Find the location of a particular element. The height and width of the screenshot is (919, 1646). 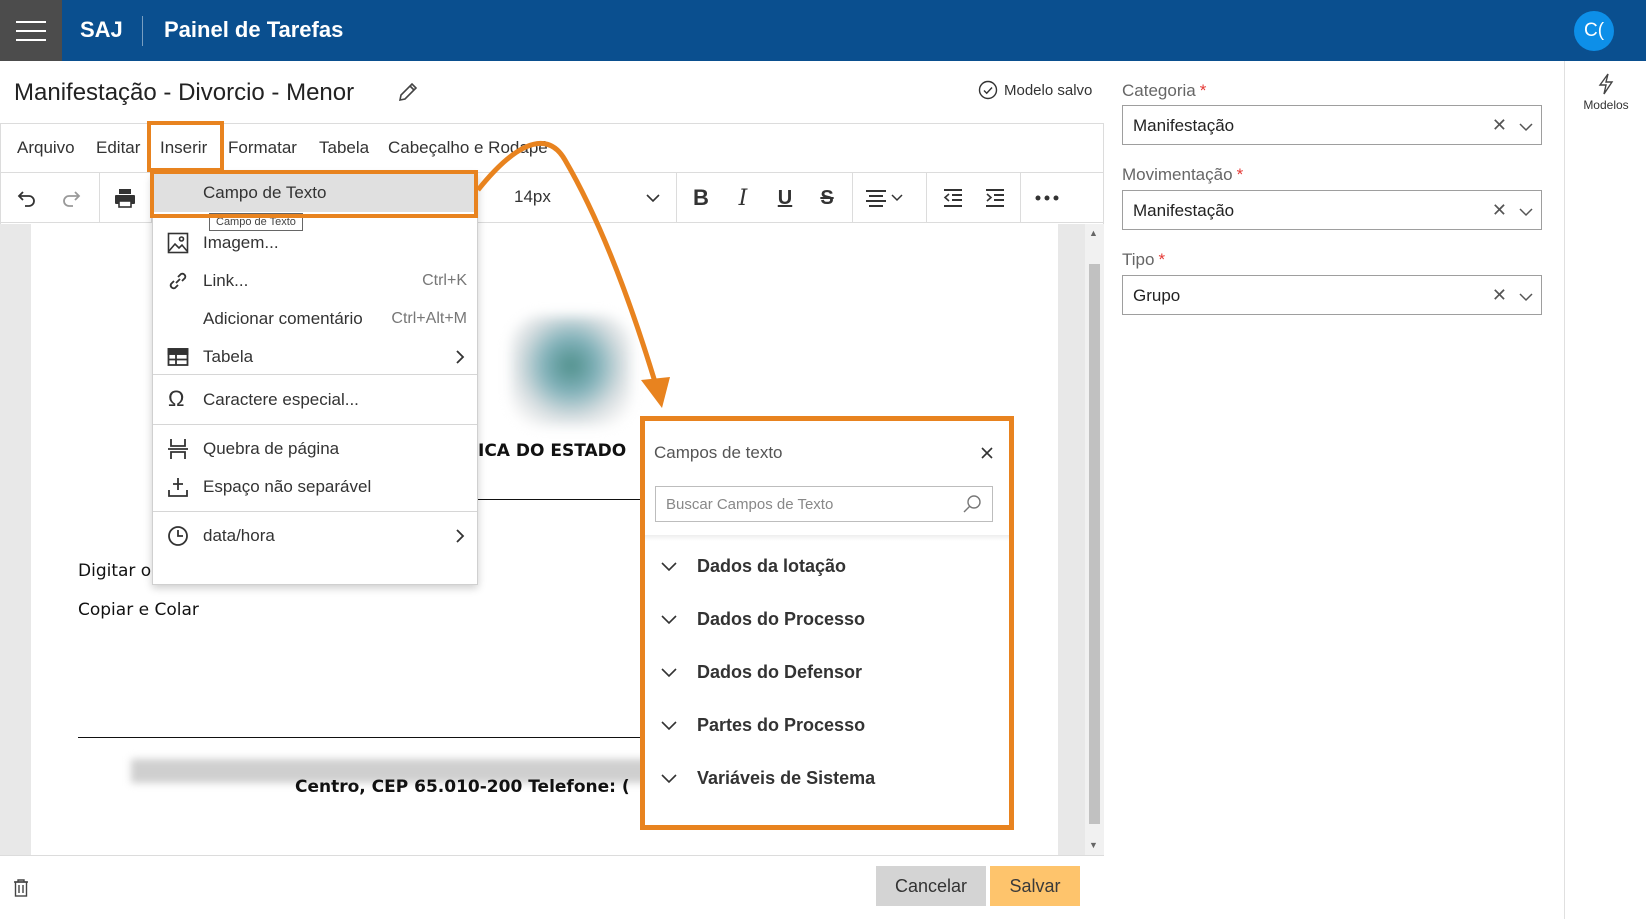

search-icon is located at coordinates (972, 504).